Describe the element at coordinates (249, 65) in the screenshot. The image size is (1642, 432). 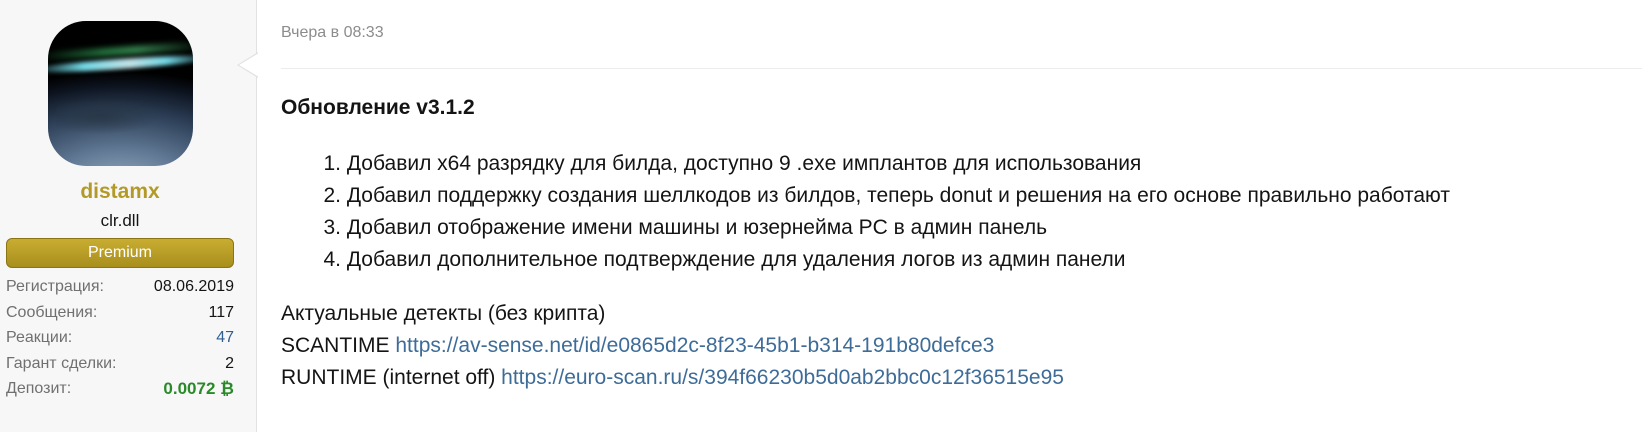
I see `post-pointer-arrow-inner` at that location.